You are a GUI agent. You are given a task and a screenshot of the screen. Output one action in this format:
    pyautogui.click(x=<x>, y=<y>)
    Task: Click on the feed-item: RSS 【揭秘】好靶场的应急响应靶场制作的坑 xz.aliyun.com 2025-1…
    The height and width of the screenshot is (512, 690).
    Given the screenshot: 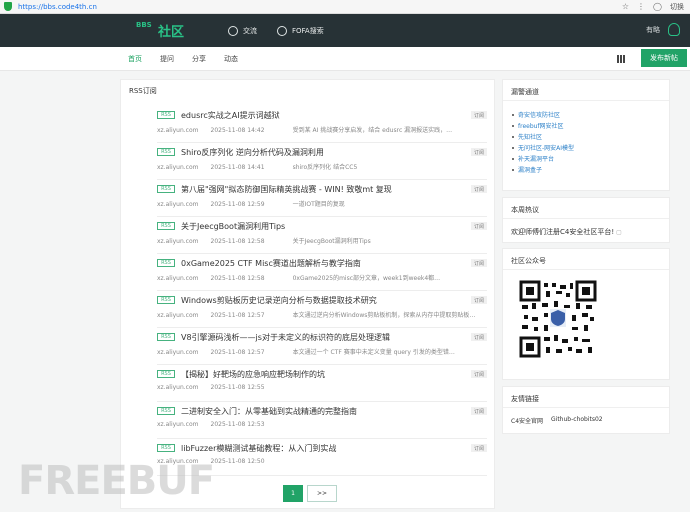 What is the action you would take?
    pyautogui.click(x=322, y=383)
    